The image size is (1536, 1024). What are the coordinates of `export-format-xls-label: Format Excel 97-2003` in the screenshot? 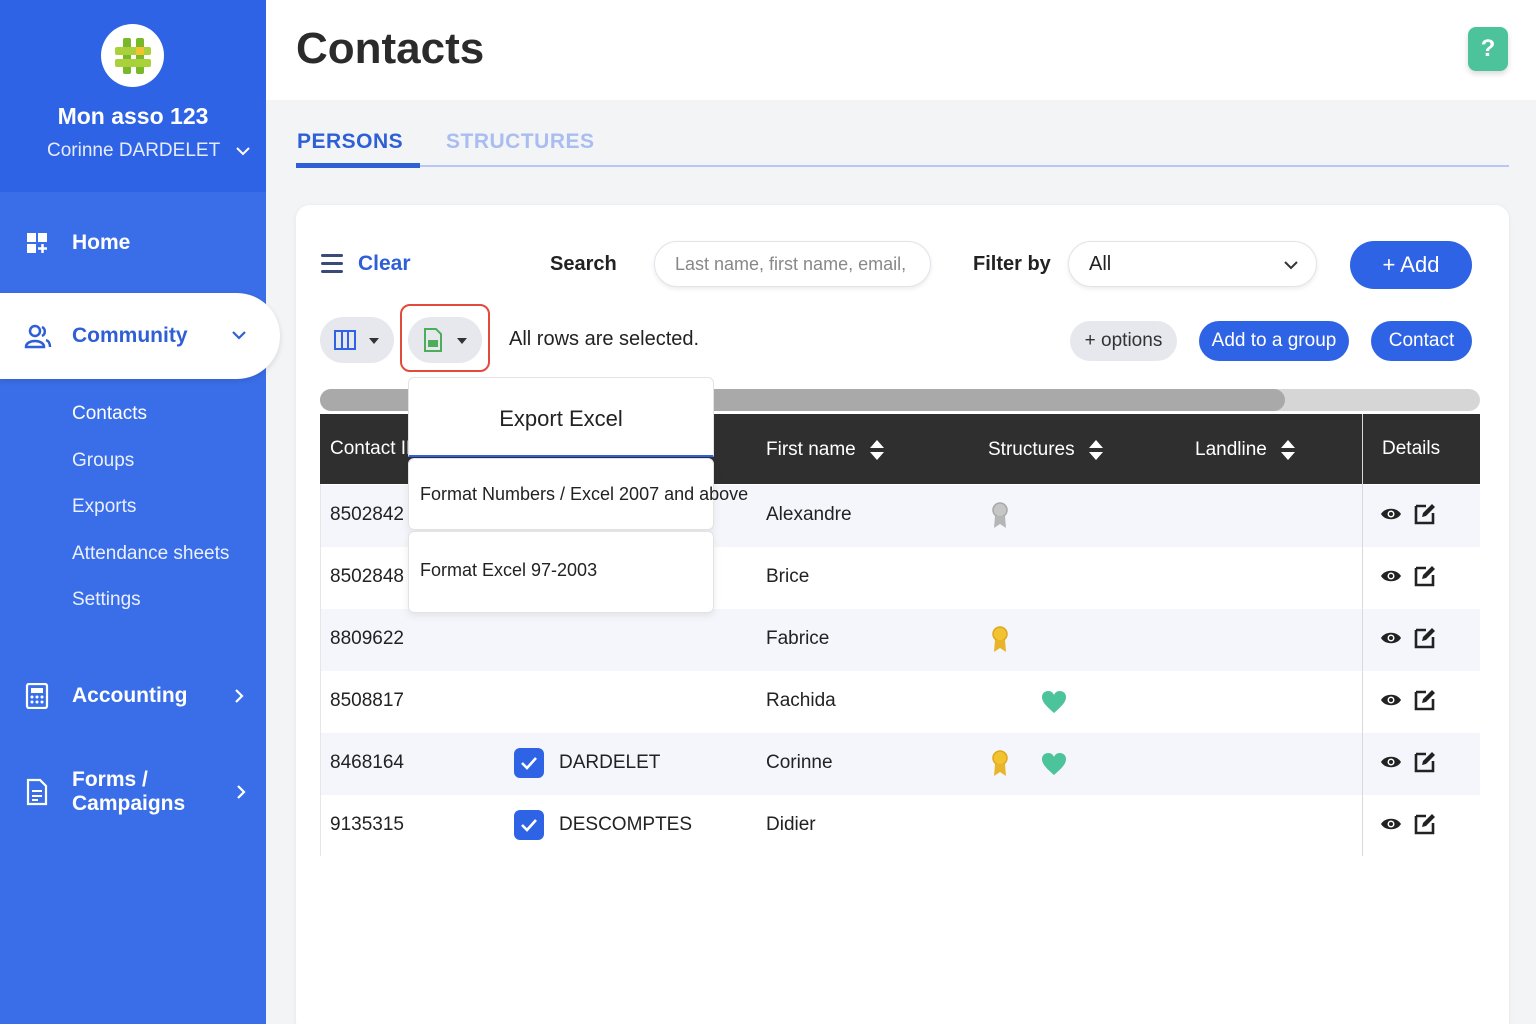 It's located at (509, 570).